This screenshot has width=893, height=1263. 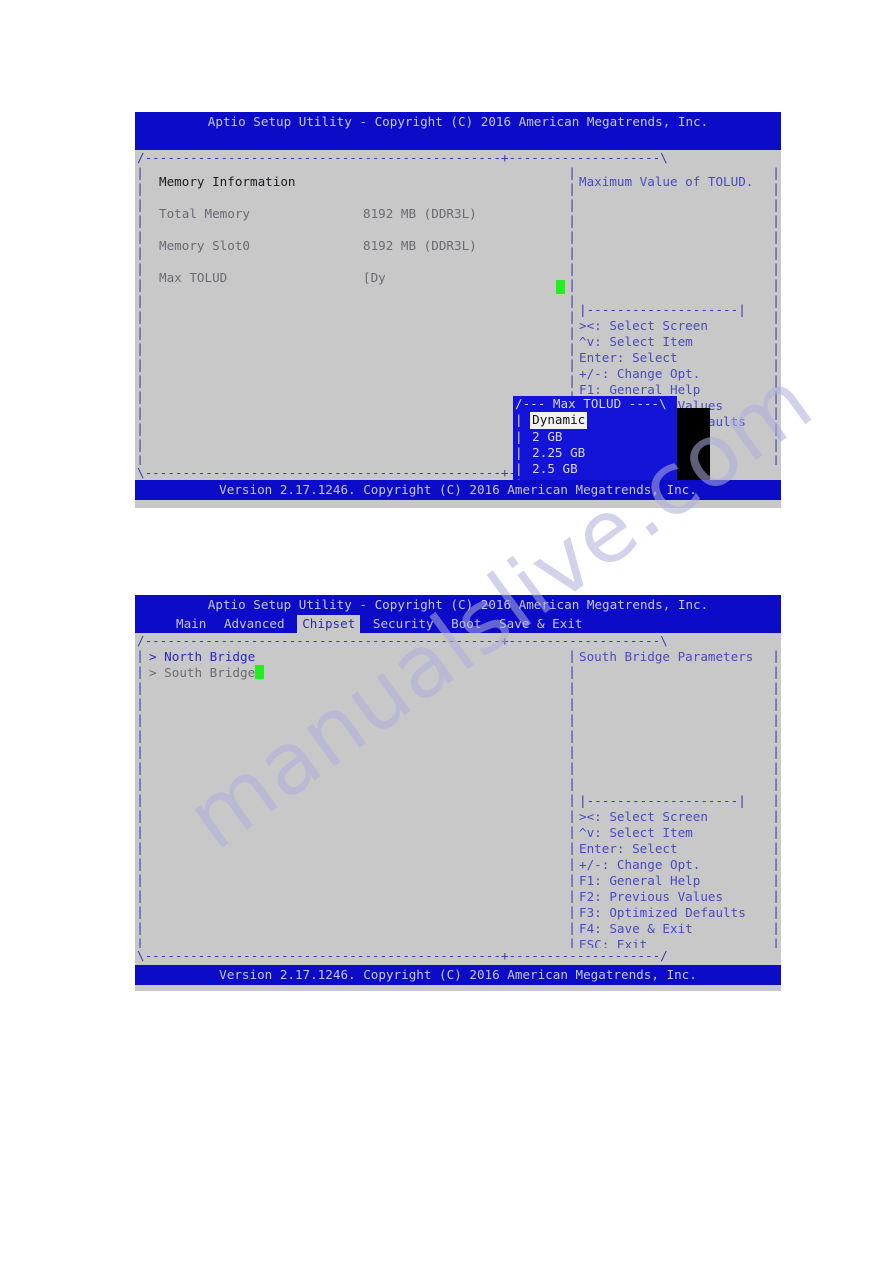 I want to click on settings-list-screen2: > North Bridge > South Bridge, so click(x=351, y=664).